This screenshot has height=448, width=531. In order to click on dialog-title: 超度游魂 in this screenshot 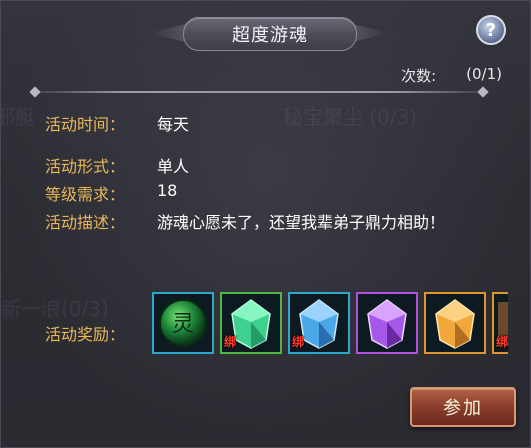, I will do `click(270, 35)`.